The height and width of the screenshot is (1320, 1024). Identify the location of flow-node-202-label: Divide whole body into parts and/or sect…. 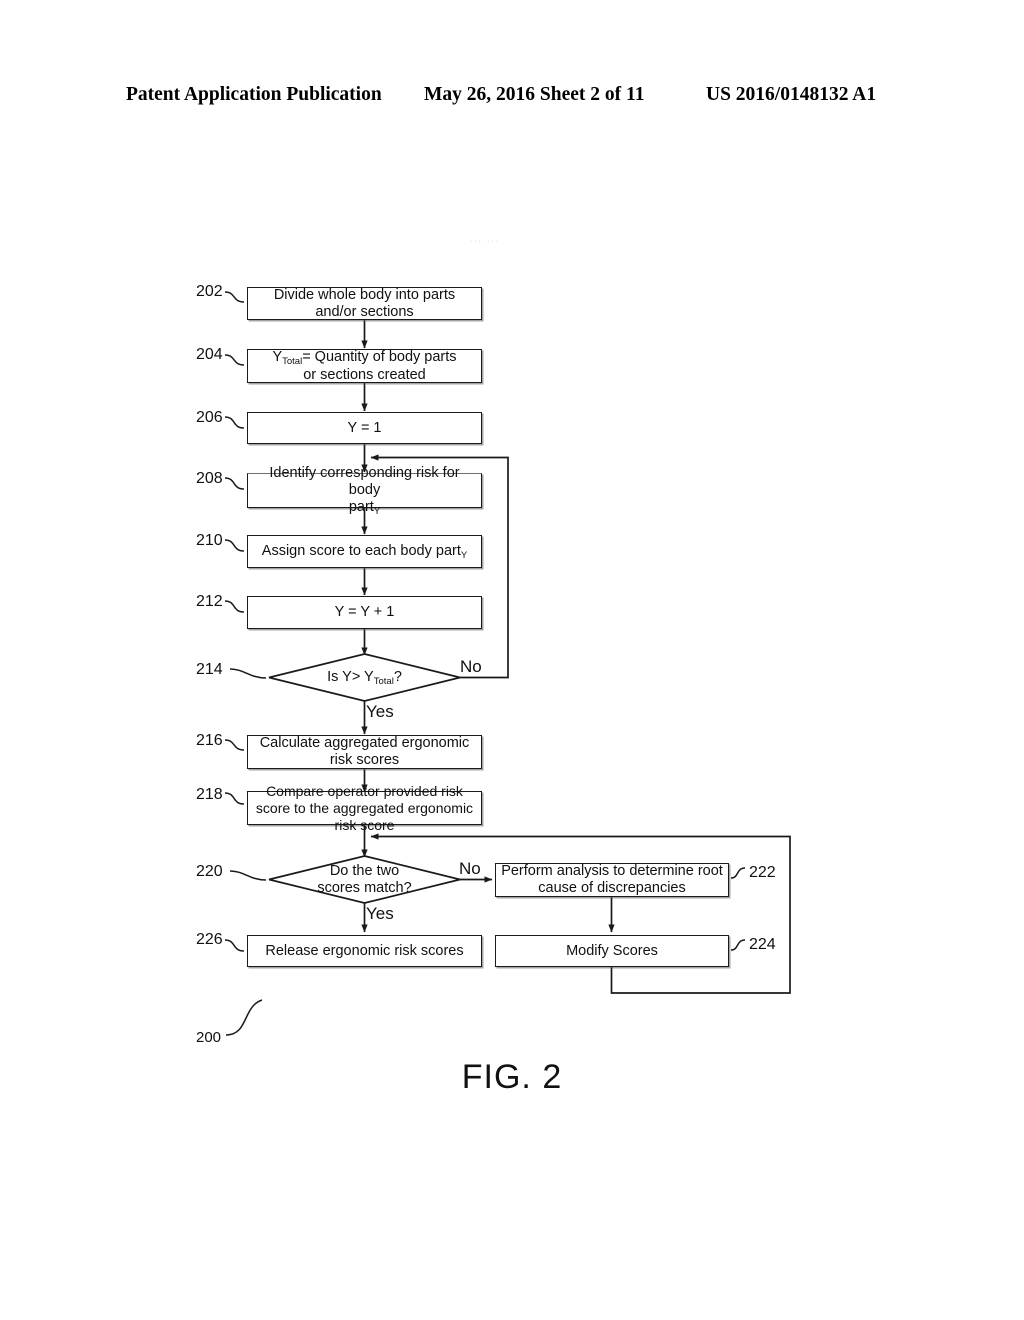
(364, 303).